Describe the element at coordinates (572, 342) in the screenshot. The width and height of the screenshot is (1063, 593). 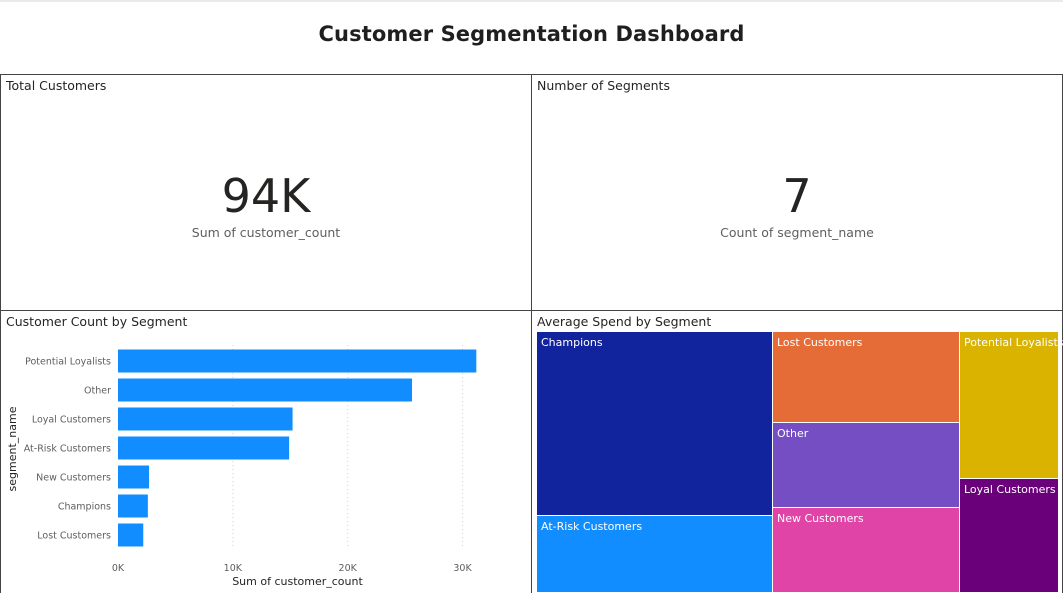
I see `treemap-label-champions: Champions` at that location.